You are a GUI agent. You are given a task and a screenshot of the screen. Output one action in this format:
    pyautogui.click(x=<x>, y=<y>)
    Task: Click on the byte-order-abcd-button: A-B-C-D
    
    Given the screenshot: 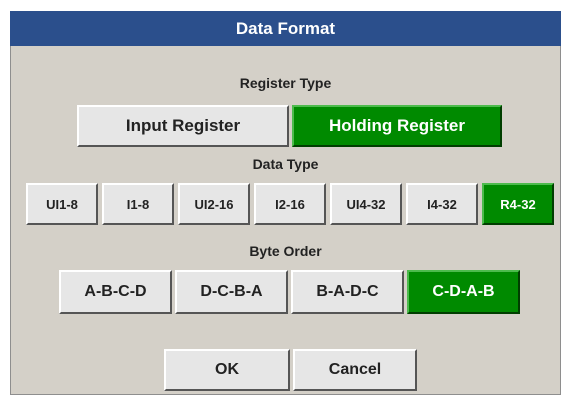 What is the action you would take?
    pyautogui.click(x=115, y=292)
    